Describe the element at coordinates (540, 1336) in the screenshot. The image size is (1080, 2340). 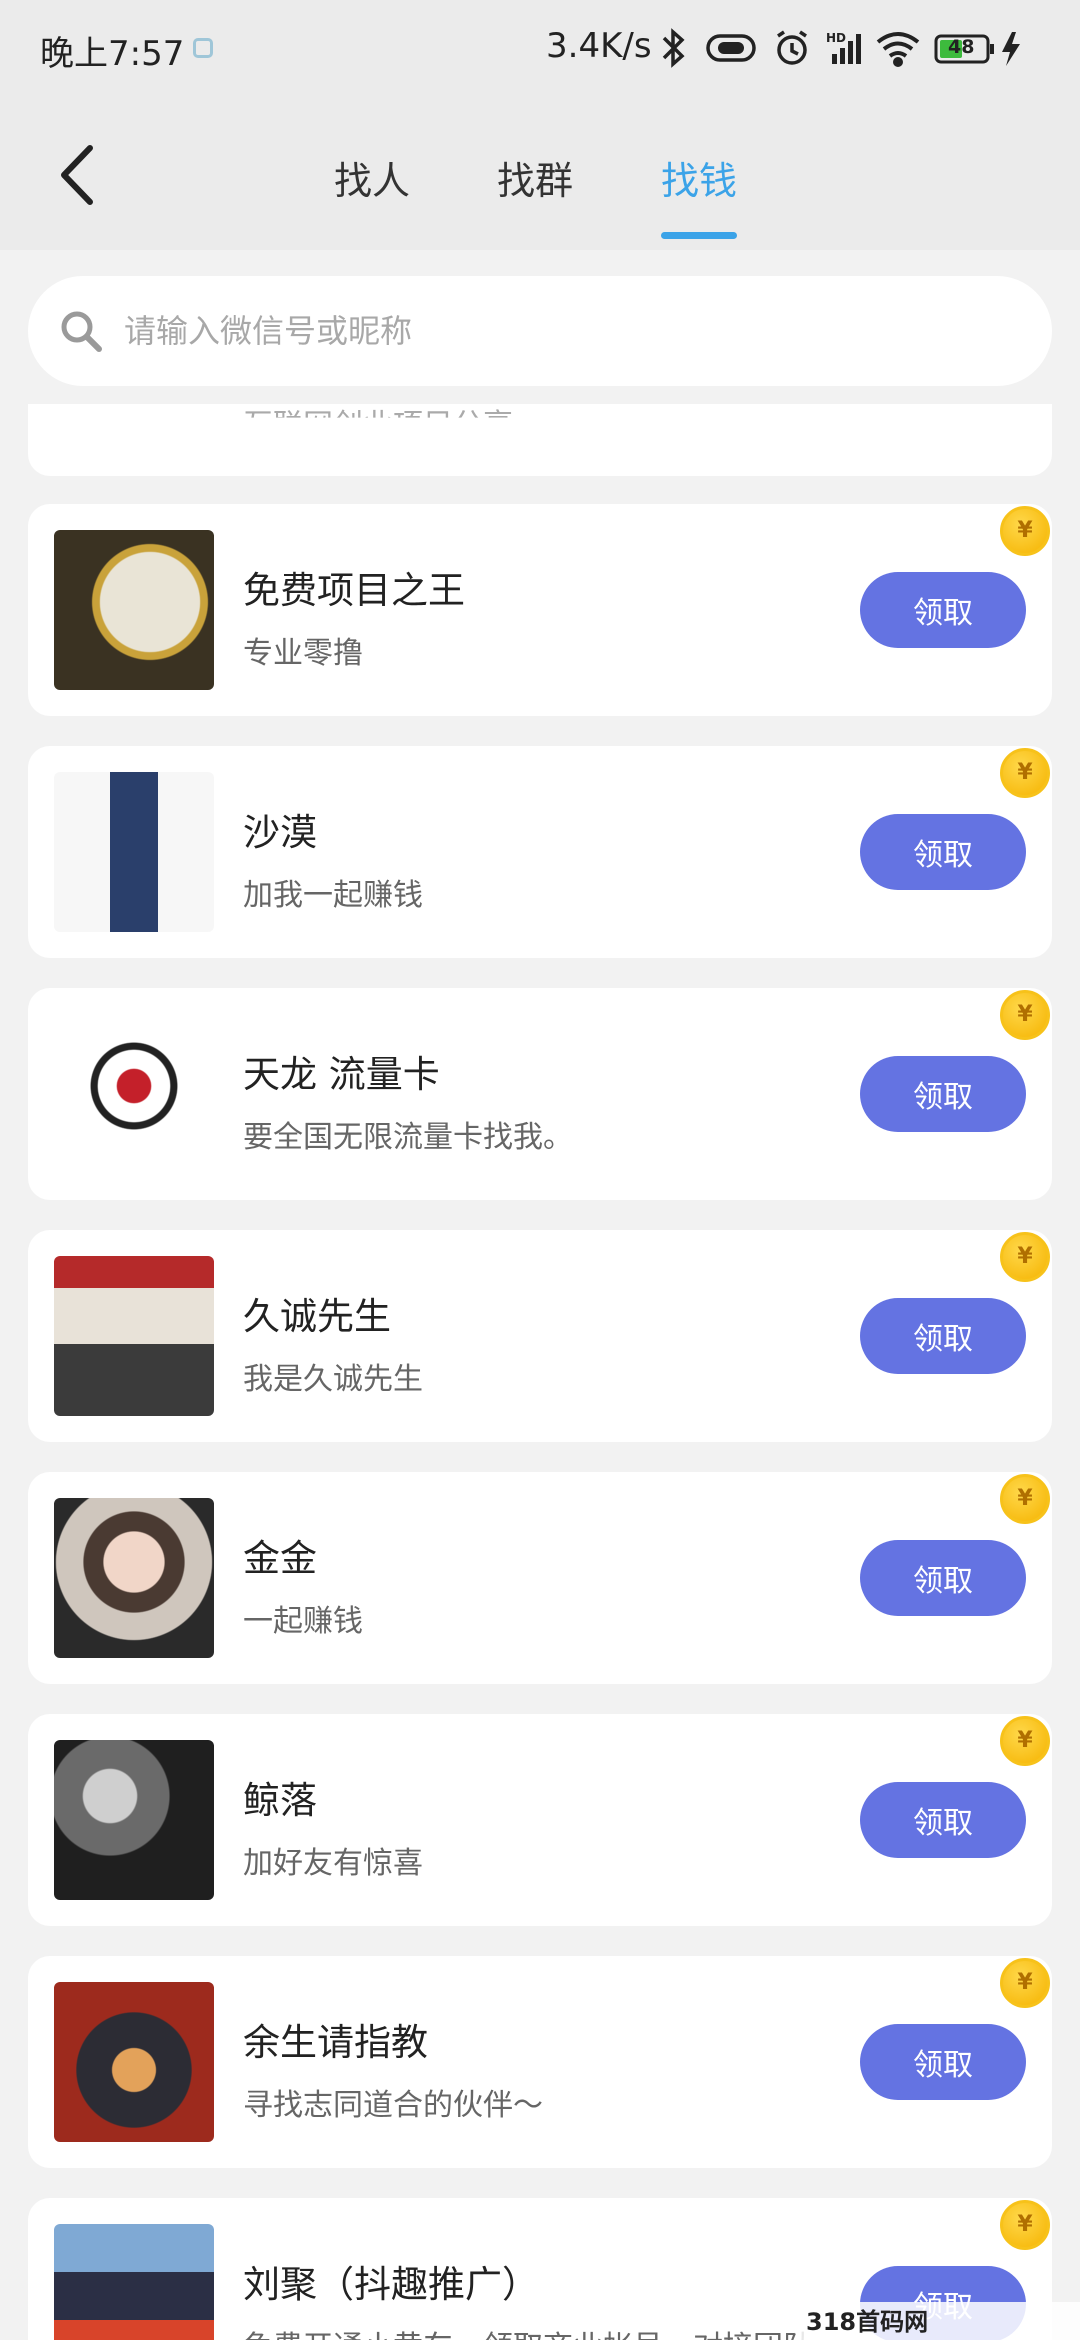
I see `list-item: 久诚先生 我是久诚先生 领取 ¥` at that location.